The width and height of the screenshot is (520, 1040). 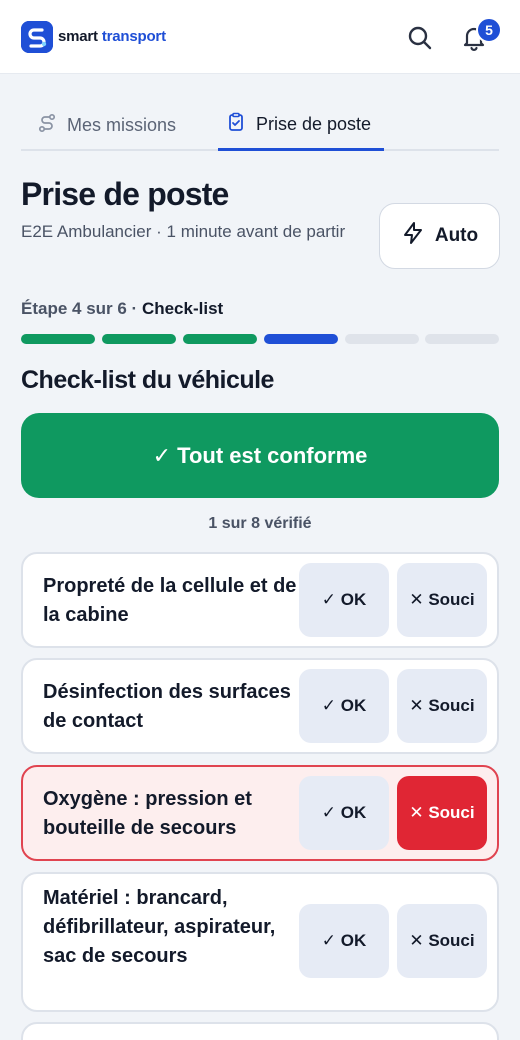 I want to click on checklist-title: Check-list du véhicule, so click(x=147, y=380).